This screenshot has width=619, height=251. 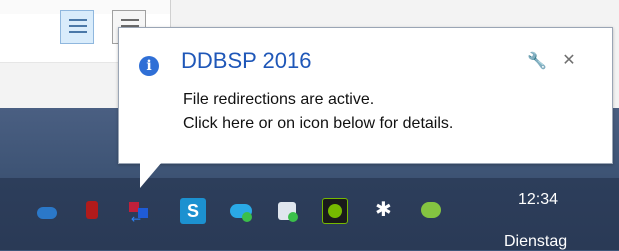 I want to click on red-app-icon, so click(x=93, y=211).